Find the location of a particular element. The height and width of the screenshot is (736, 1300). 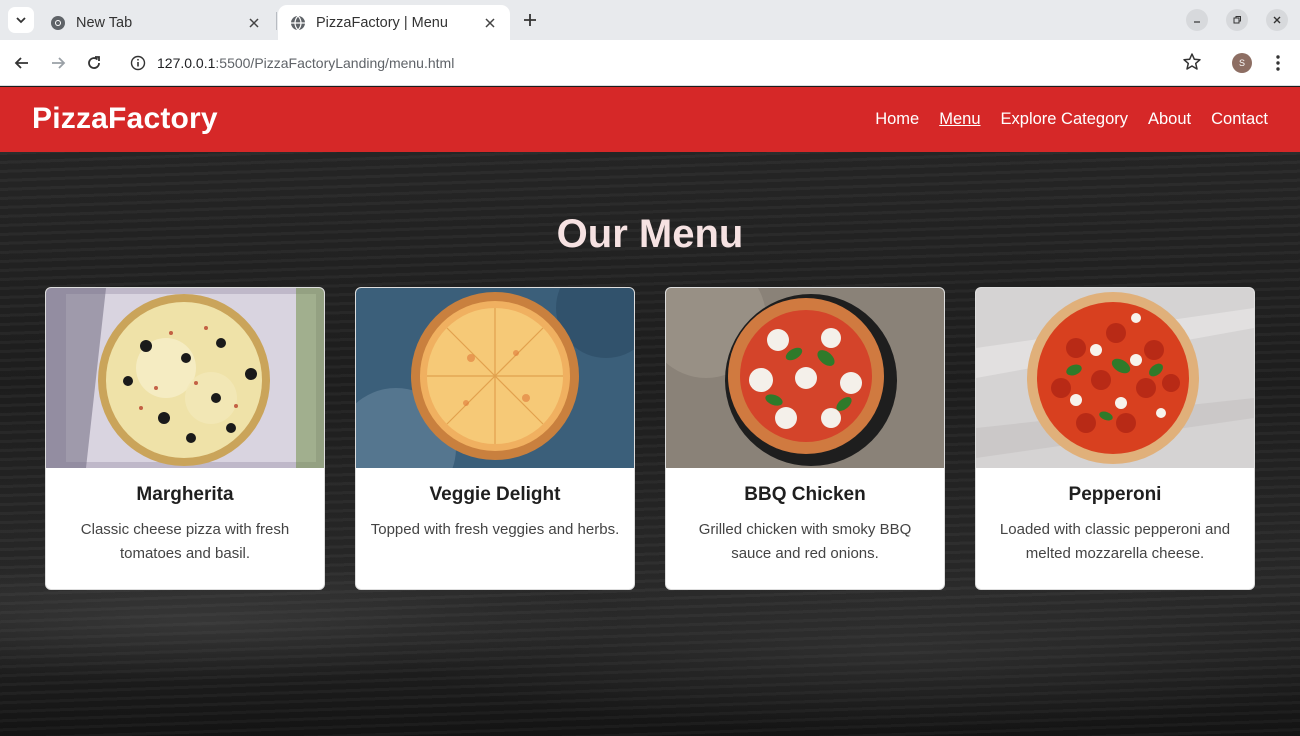

reload-icon is located at coordinates (94, 62).